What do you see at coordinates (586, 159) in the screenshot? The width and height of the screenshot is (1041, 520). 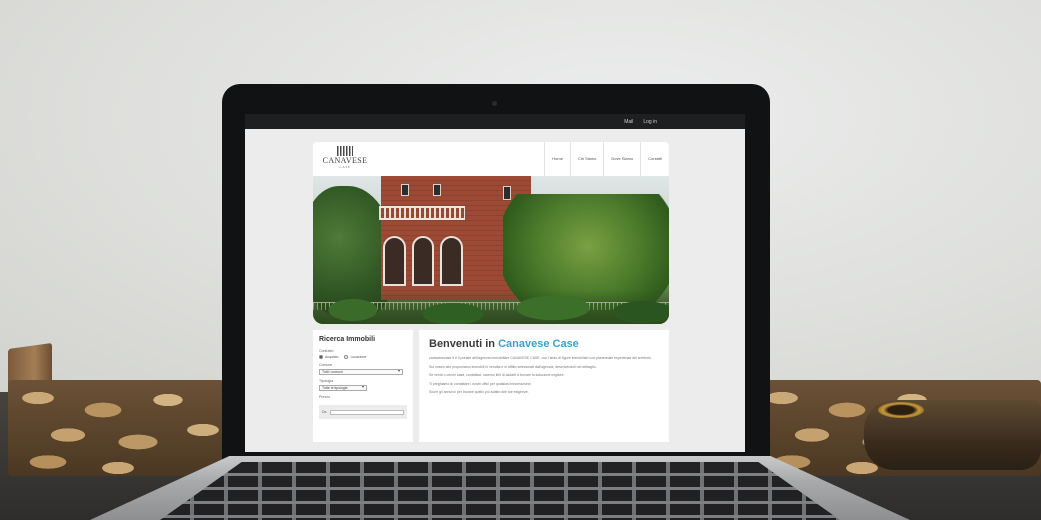 I see `nav-chi-siamo: Chi Siamo` at bounding box center [586, 159].